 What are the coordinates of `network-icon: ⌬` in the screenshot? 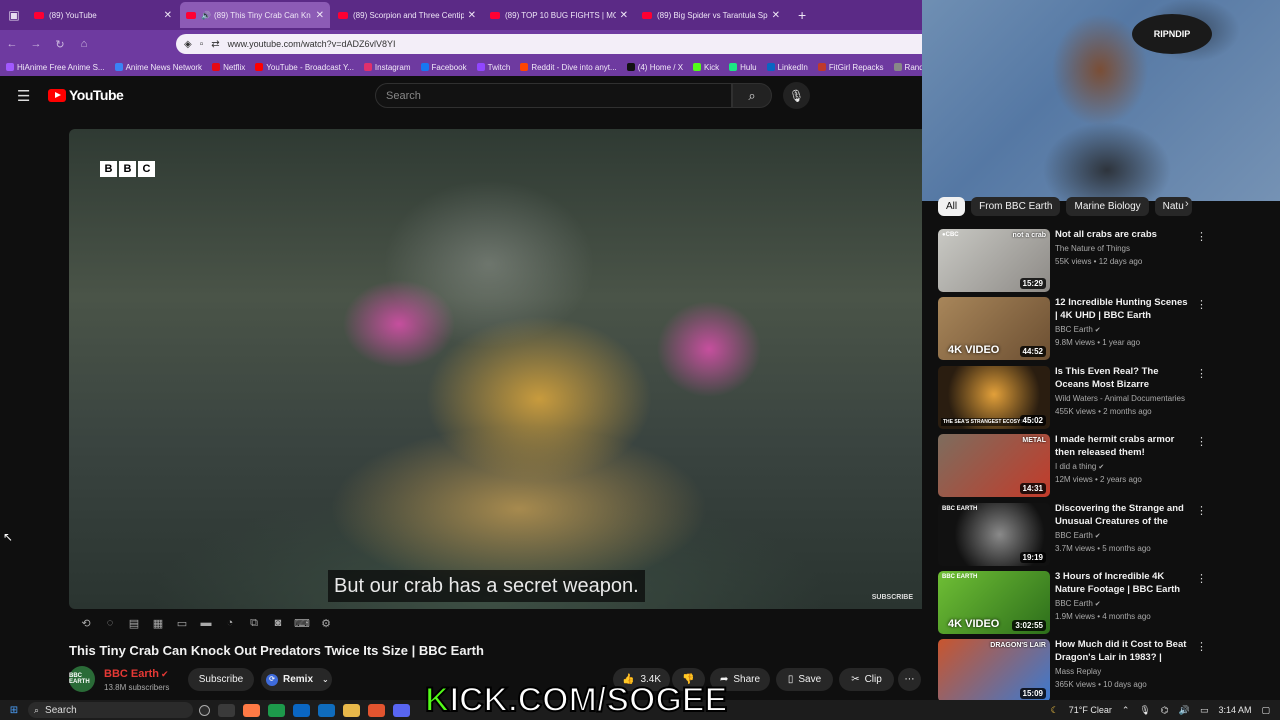 It's located at (1165, 710).